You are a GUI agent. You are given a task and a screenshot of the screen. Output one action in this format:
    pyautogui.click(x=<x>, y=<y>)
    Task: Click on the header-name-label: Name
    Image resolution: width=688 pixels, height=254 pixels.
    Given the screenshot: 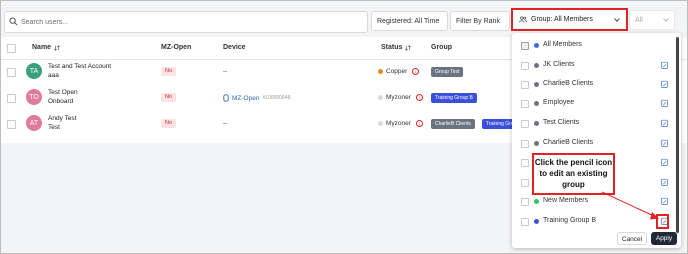 What is the action you would take?
    pyautogui.click(x=42, y=47)
    